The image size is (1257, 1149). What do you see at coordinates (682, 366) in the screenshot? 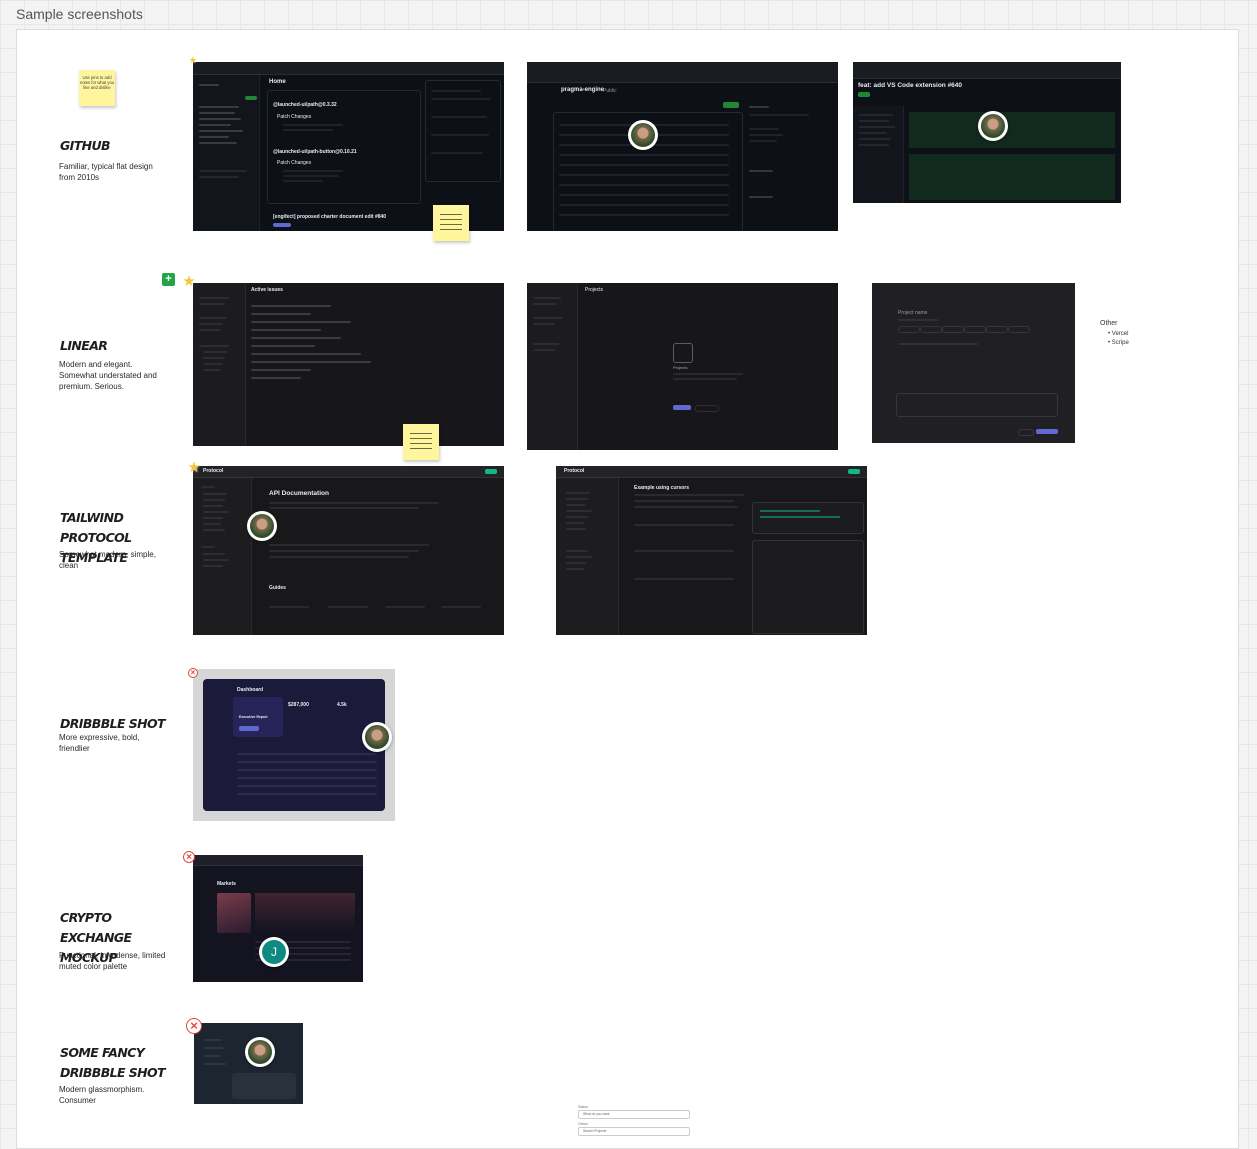
I see `screenshot-linear-projects: Projects Projects` at bounding box center [682, 366].